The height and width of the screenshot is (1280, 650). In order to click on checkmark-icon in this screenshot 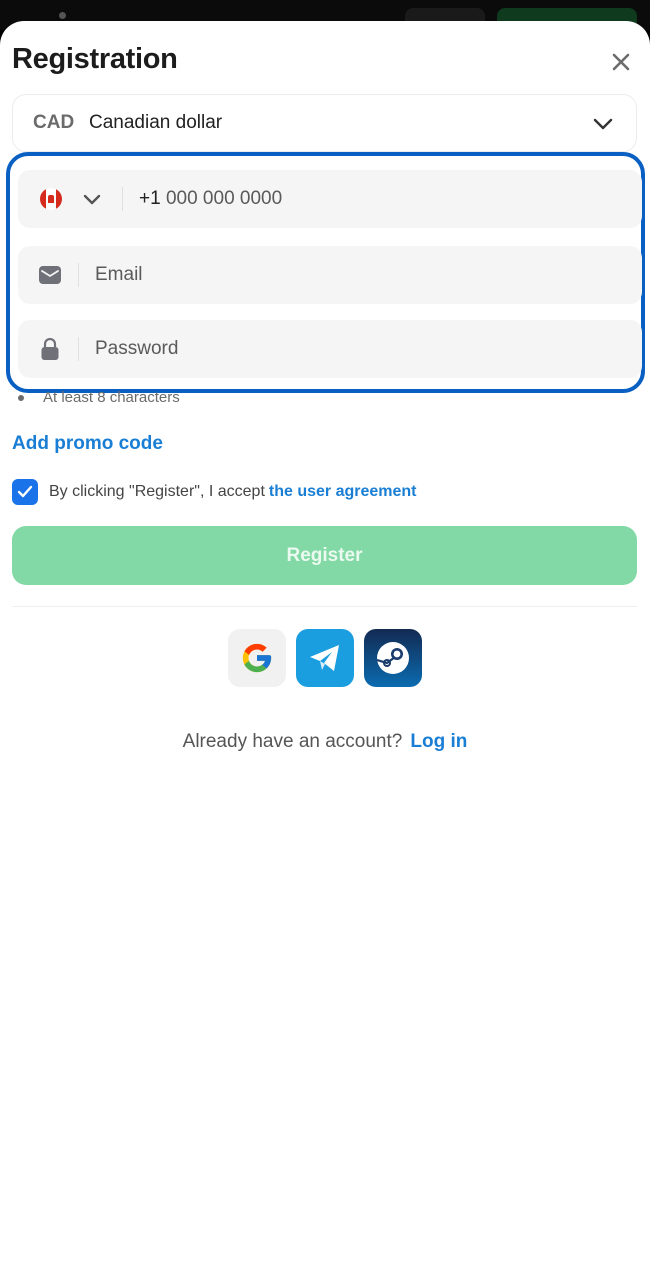, I will do `click(25, 491)`.